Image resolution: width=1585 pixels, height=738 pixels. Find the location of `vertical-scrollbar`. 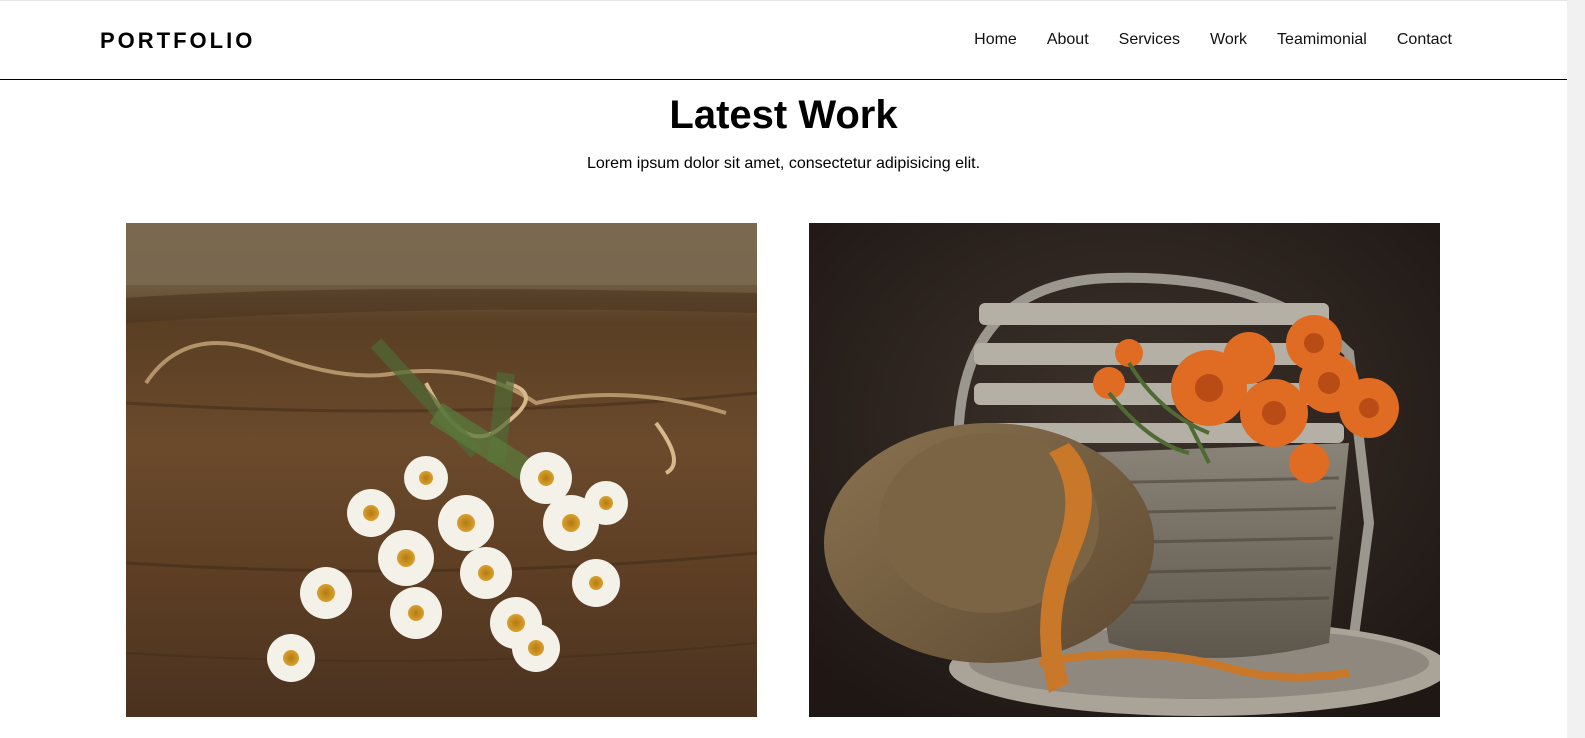

vertical-scrollbar is located at coordinates (1576, 369).